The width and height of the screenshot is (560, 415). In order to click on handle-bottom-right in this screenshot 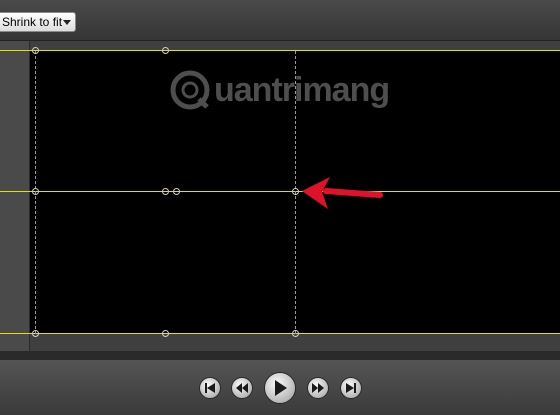, I will do `click(295, 333)`.